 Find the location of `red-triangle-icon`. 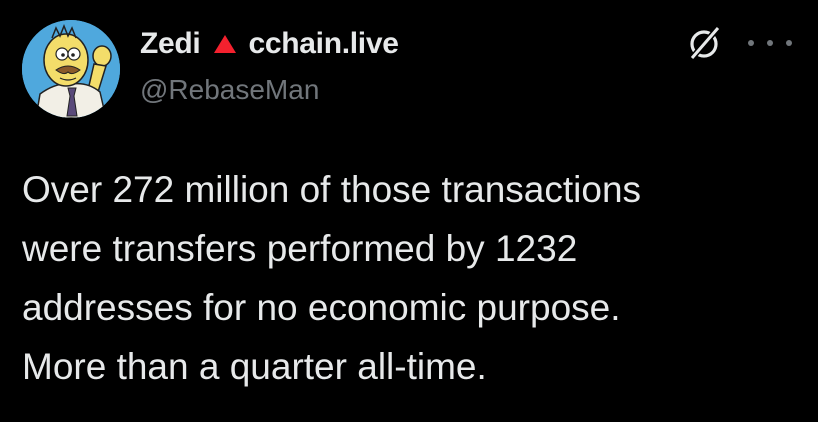

red-triangle-icon is located at coordinates (225, 44).